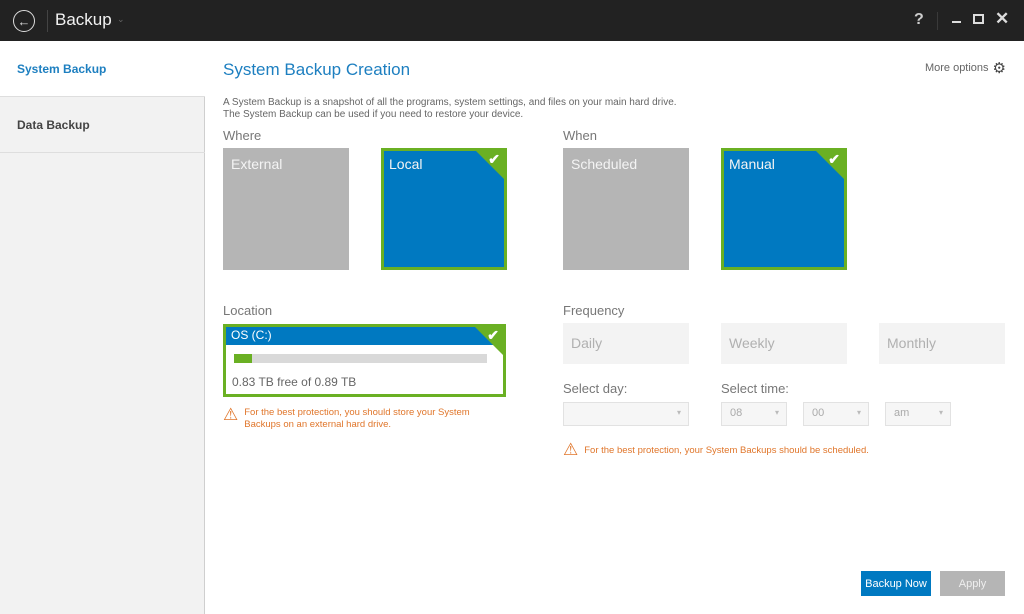 Image resolution: width=1024 pixels, height=614 pixels. Describe the element at coordinates (364, 336) in the screenshot. I see `drive-name: OS (C:)` at that location.